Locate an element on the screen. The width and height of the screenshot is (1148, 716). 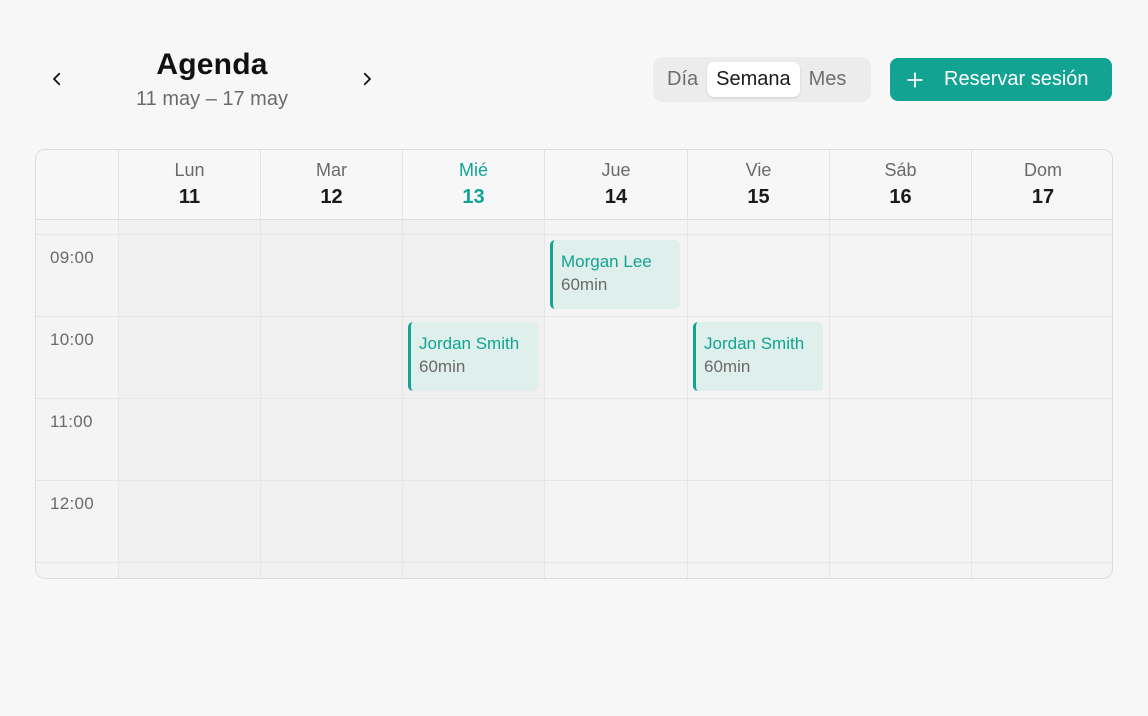
time-label: 09:00 is located at coordinates (72, 257).